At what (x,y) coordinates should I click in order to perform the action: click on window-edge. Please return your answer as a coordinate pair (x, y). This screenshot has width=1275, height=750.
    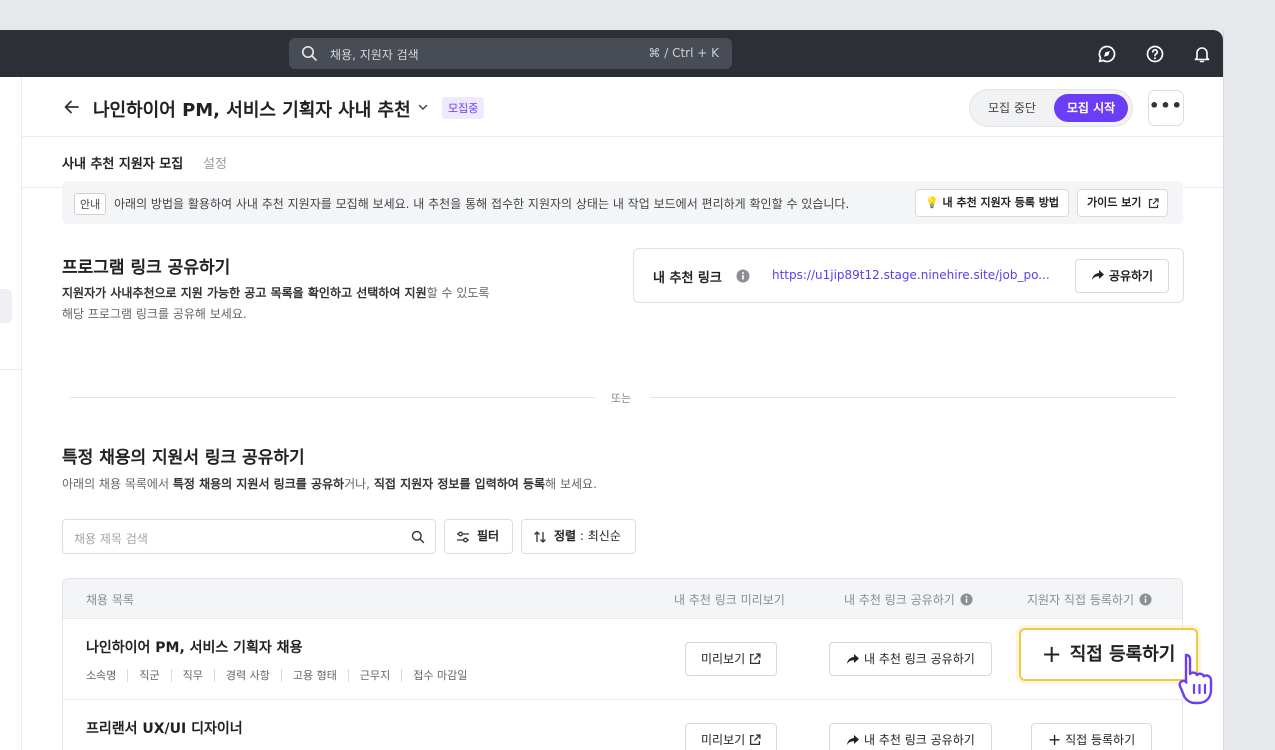
    Looking at the image, I should click on (1223, 390).